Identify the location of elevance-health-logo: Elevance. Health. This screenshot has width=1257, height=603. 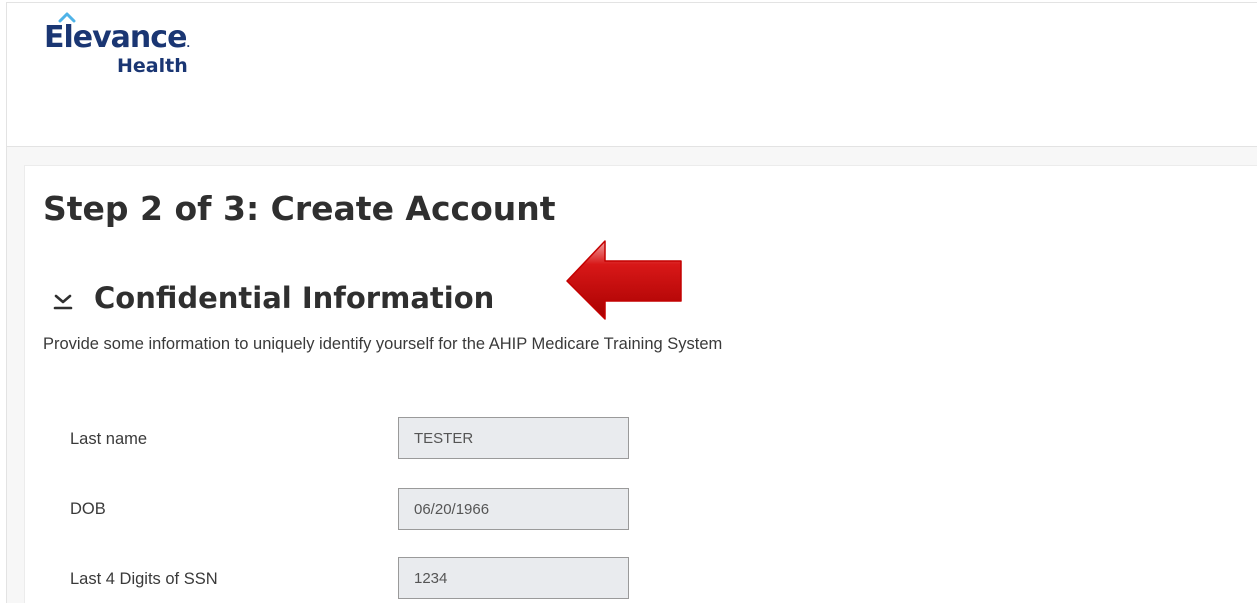
(129, 44).